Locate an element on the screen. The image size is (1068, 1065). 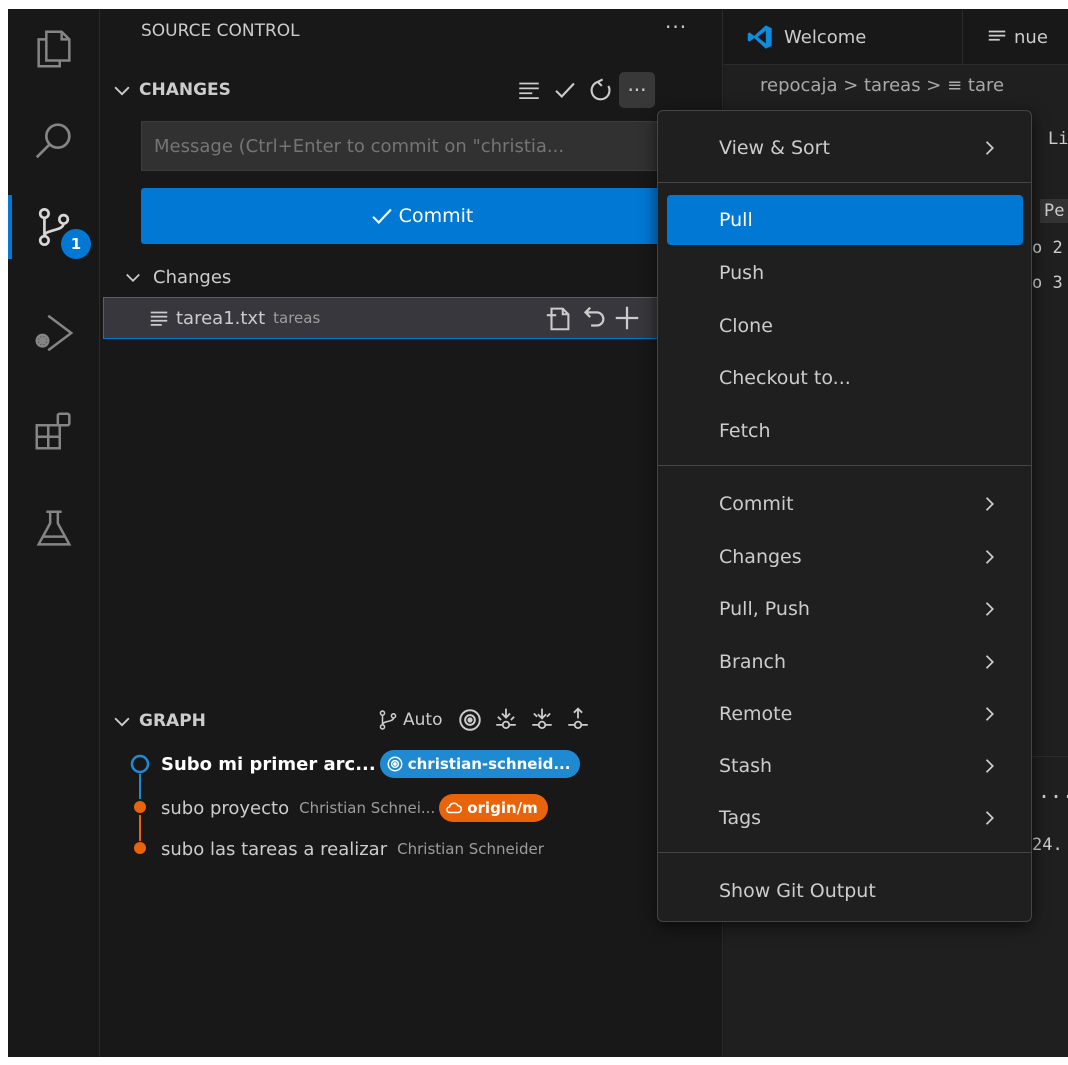
remote-branch-badge: origin/m is located at coordinates (493, 808).